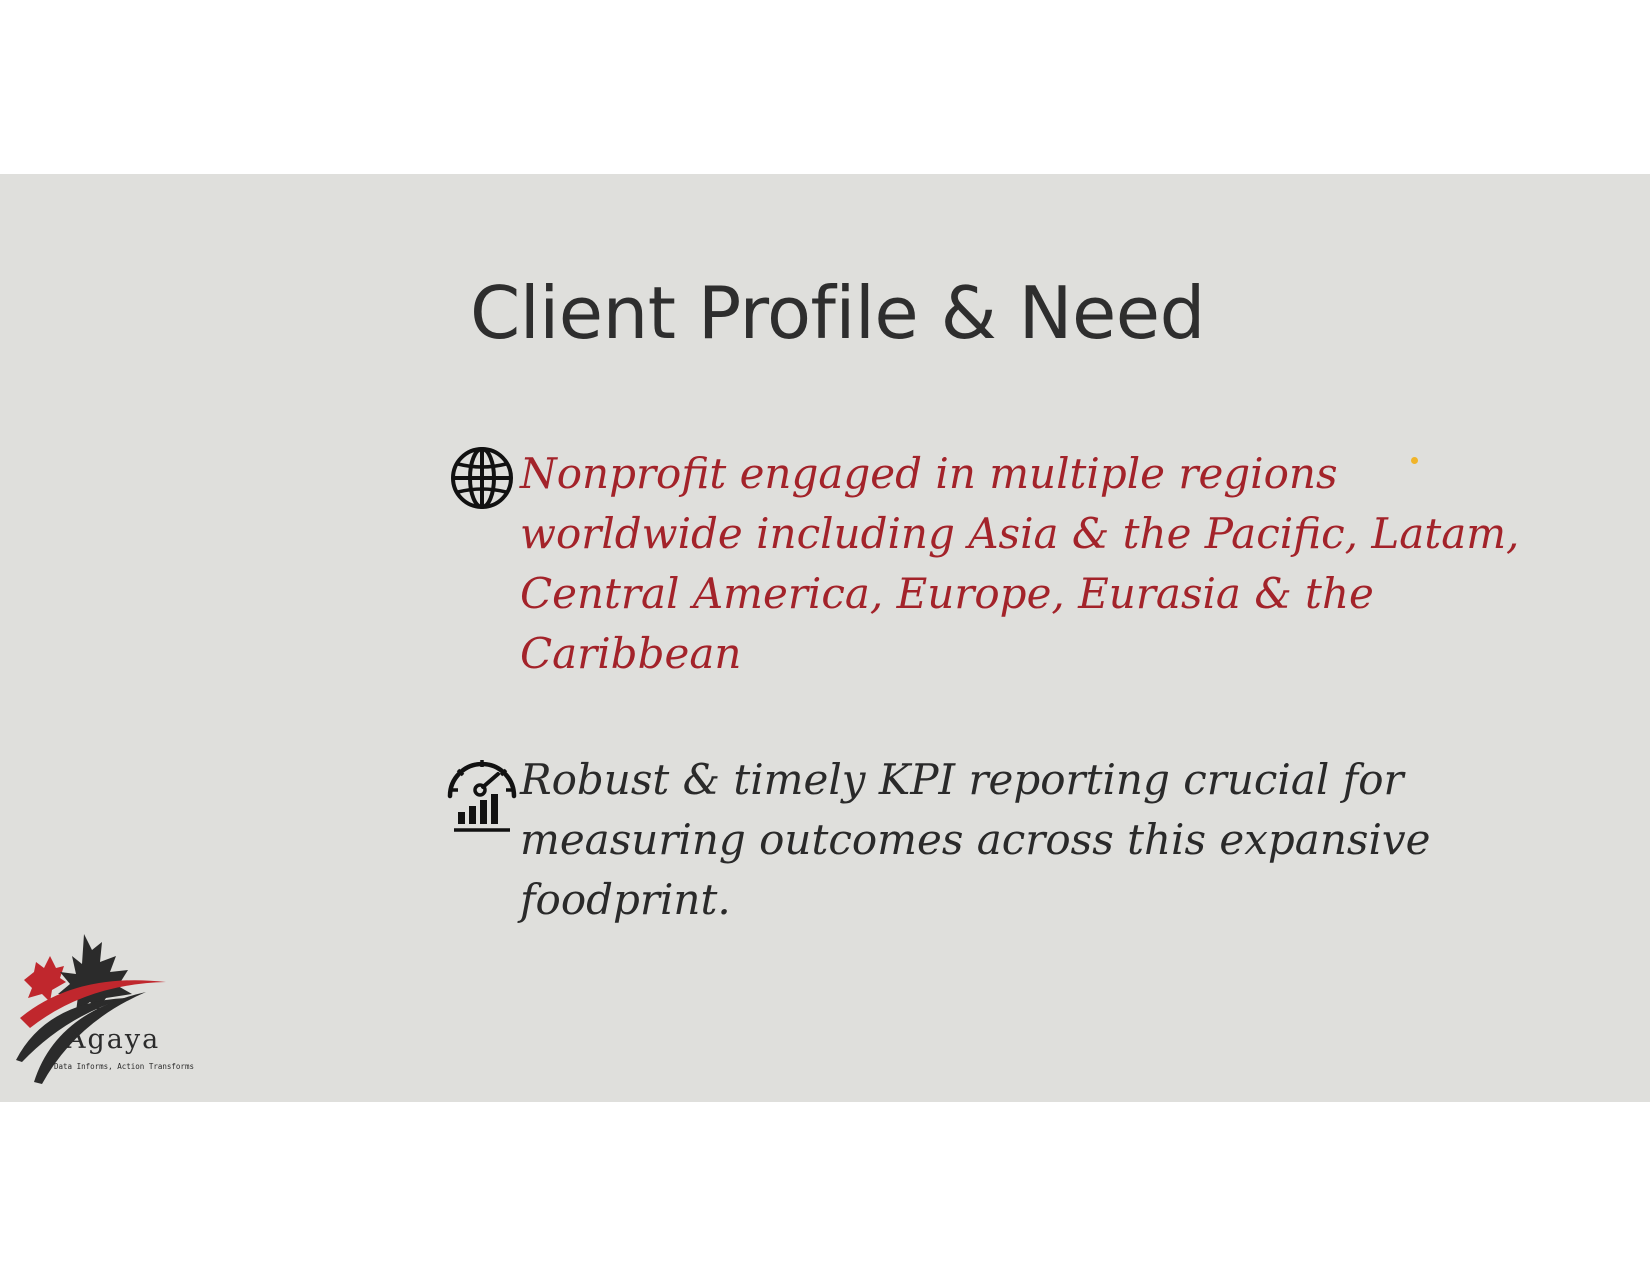 Image resolution: width=1650 pixels, height=1275 pixels. I want to click on accent-dot, so click(1414, 460).